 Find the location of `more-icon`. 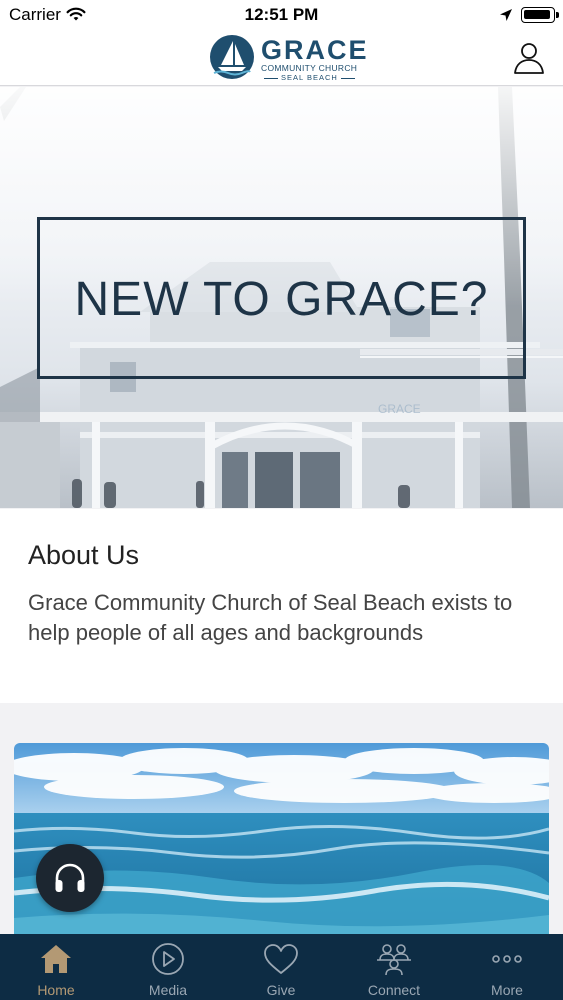

more-icon is located at coordinates (507, 959).